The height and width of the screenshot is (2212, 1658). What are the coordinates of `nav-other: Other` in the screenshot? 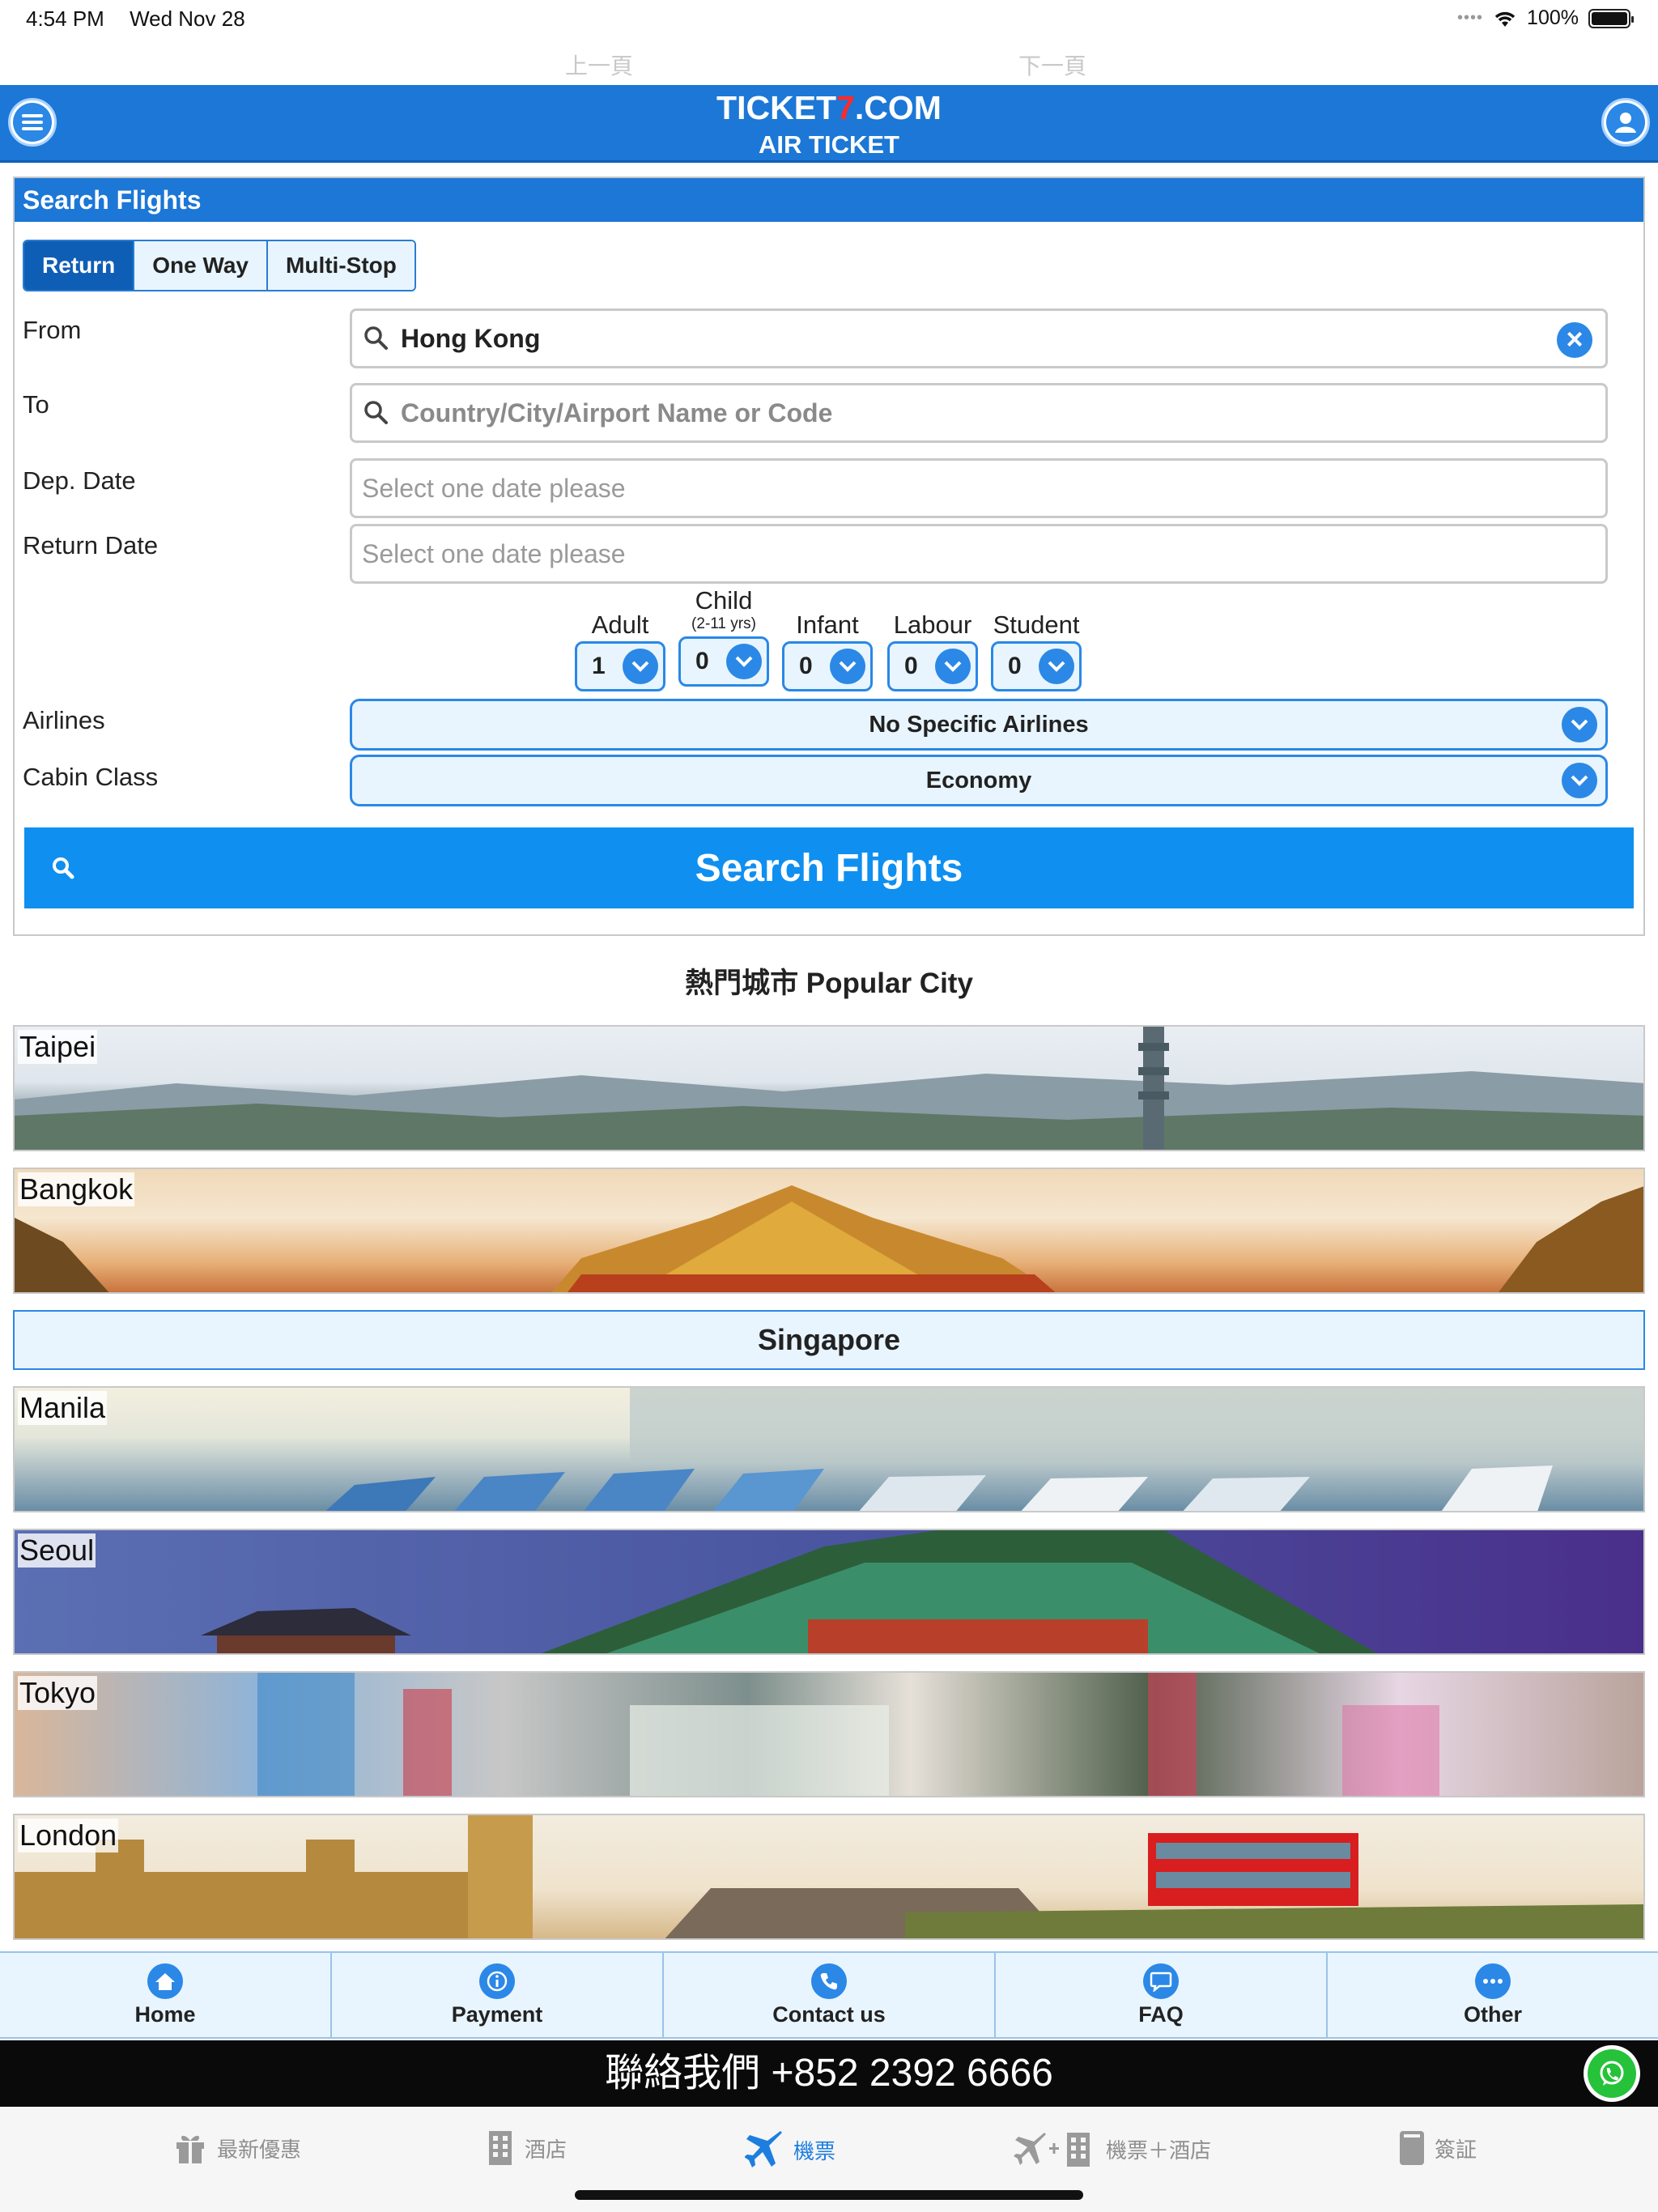 It's located at (1493, 1995).